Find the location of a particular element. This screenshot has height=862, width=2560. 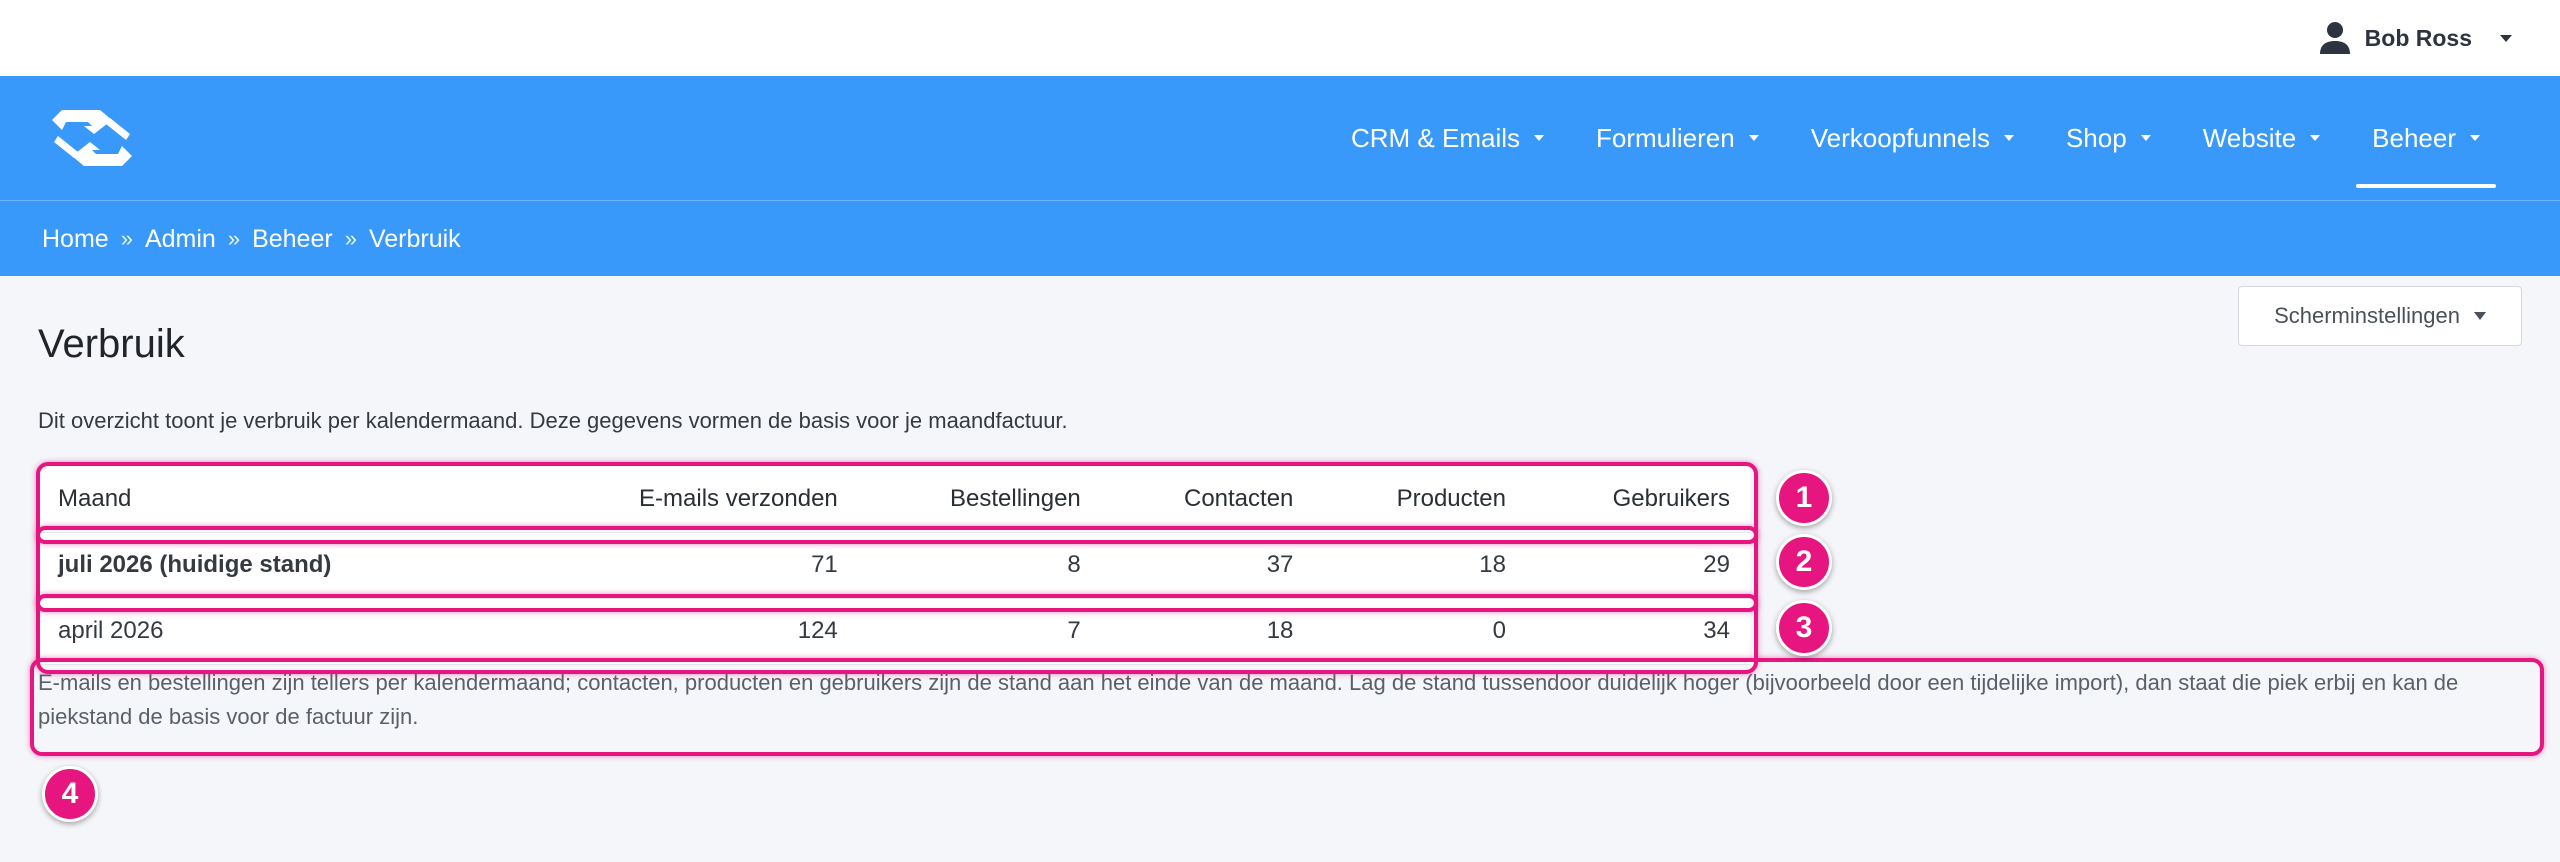

nav-item-shop: Shop is located at coordinates (2108, 138).